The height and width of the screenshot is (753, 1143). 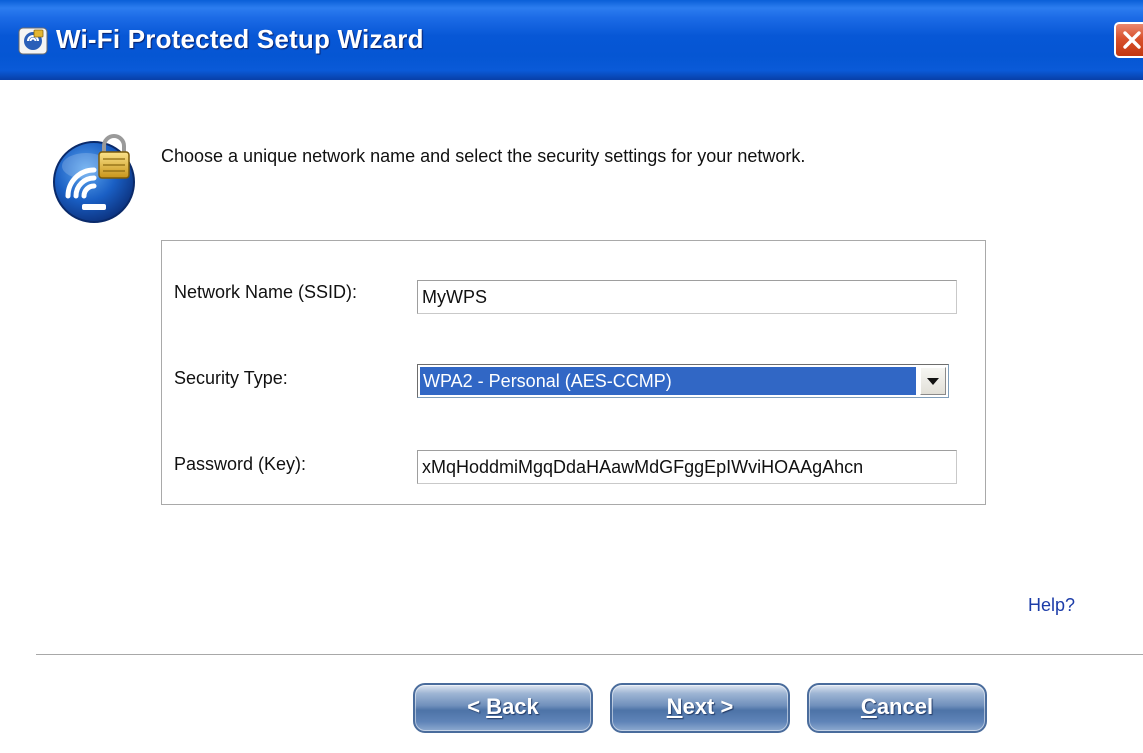 What do you see at coordinates (589, 655) in the screenshot?
I see `button-separator` at bounding box center [589, 655].